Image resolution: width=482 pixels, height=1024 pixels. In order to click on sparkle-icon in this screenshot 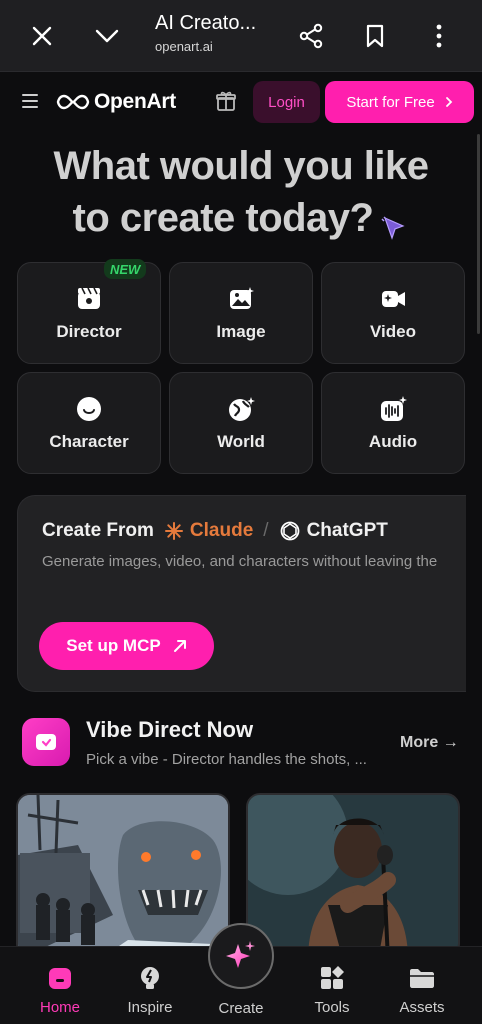, I will do `click(240, 954)`.